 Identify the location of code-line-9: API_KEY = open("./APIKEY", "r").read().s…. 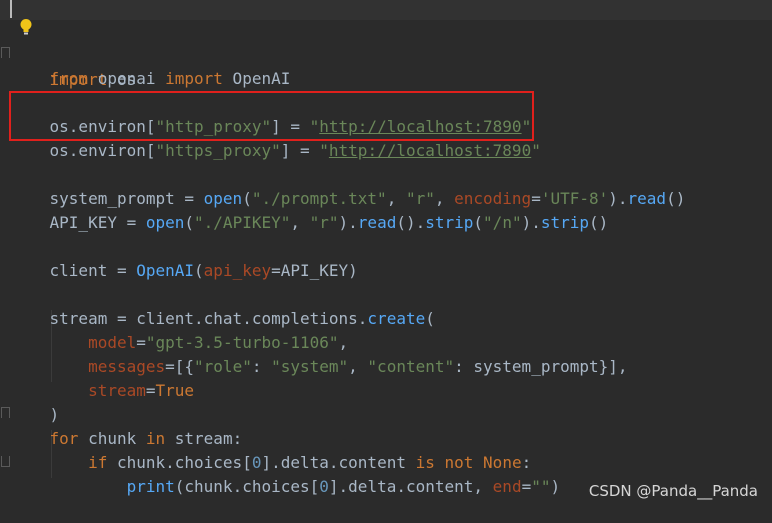
(310, 209).